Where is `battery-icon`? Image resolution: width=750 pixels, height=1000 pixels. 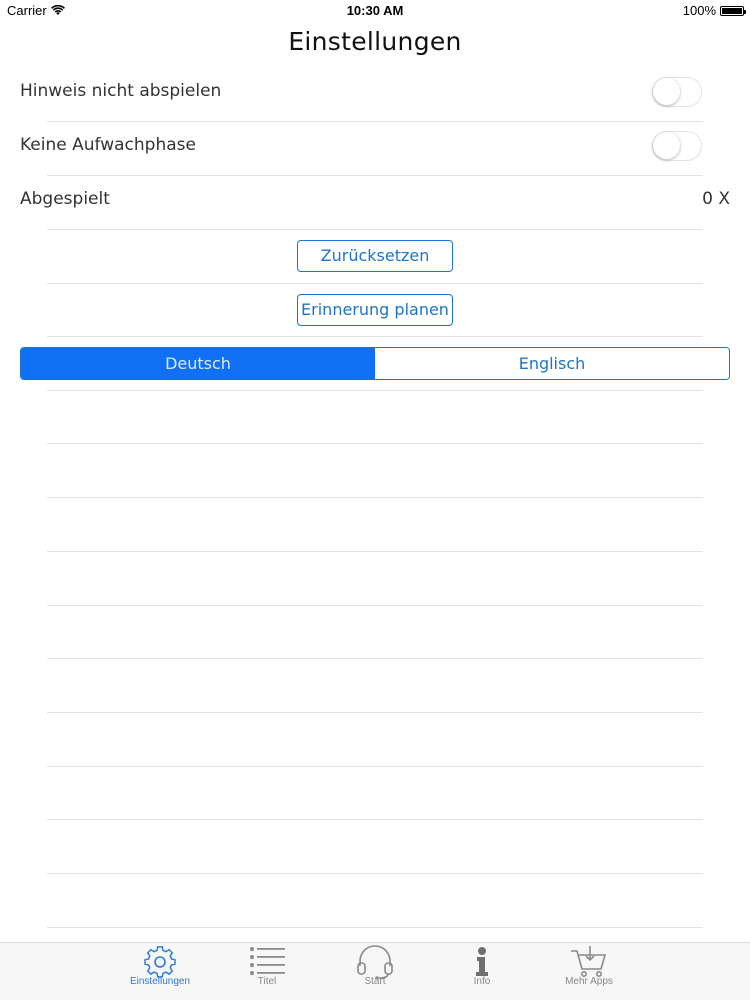 battery-icon is located at coordinates (733, 10).